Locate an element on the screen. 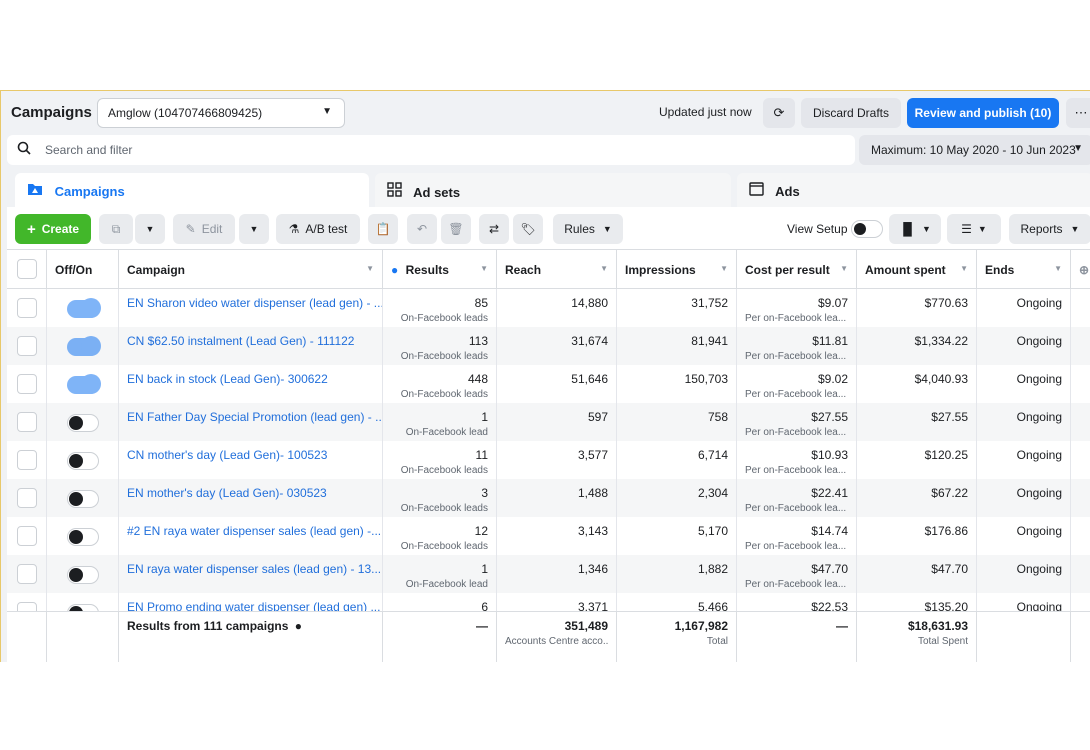 Image resolution: width=1090 pixels, height=750 pixels. campaign-name-link: EN mother's day (Lead Gen)- 030523 is located at coordinates (251, 498).